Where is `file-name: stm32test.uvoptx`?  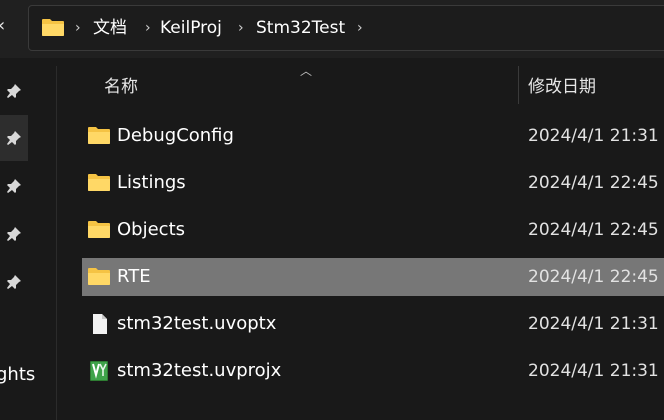
file-name: stm32test.uvoptx is located at coordinates (197, 323).